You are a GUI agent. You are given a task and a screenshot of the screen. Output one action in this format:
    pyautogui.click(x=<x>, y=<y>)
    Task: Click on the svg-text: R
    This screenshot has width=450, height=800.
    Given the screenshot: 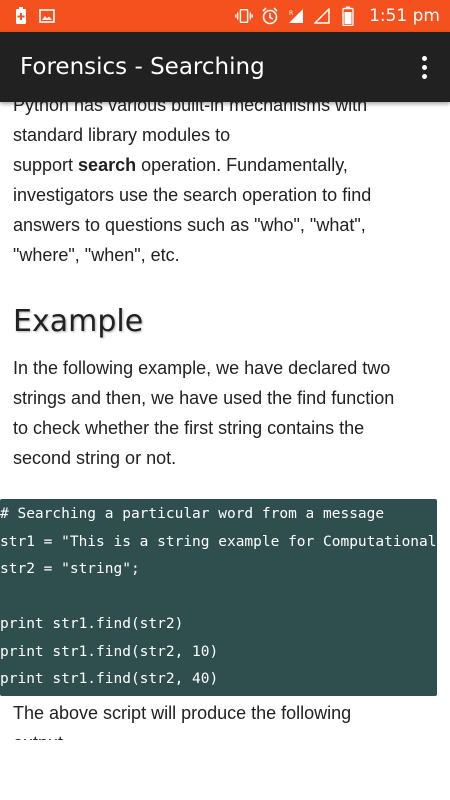 What is the action you would take?
    pyautogui.click(x=291, y=13)
    